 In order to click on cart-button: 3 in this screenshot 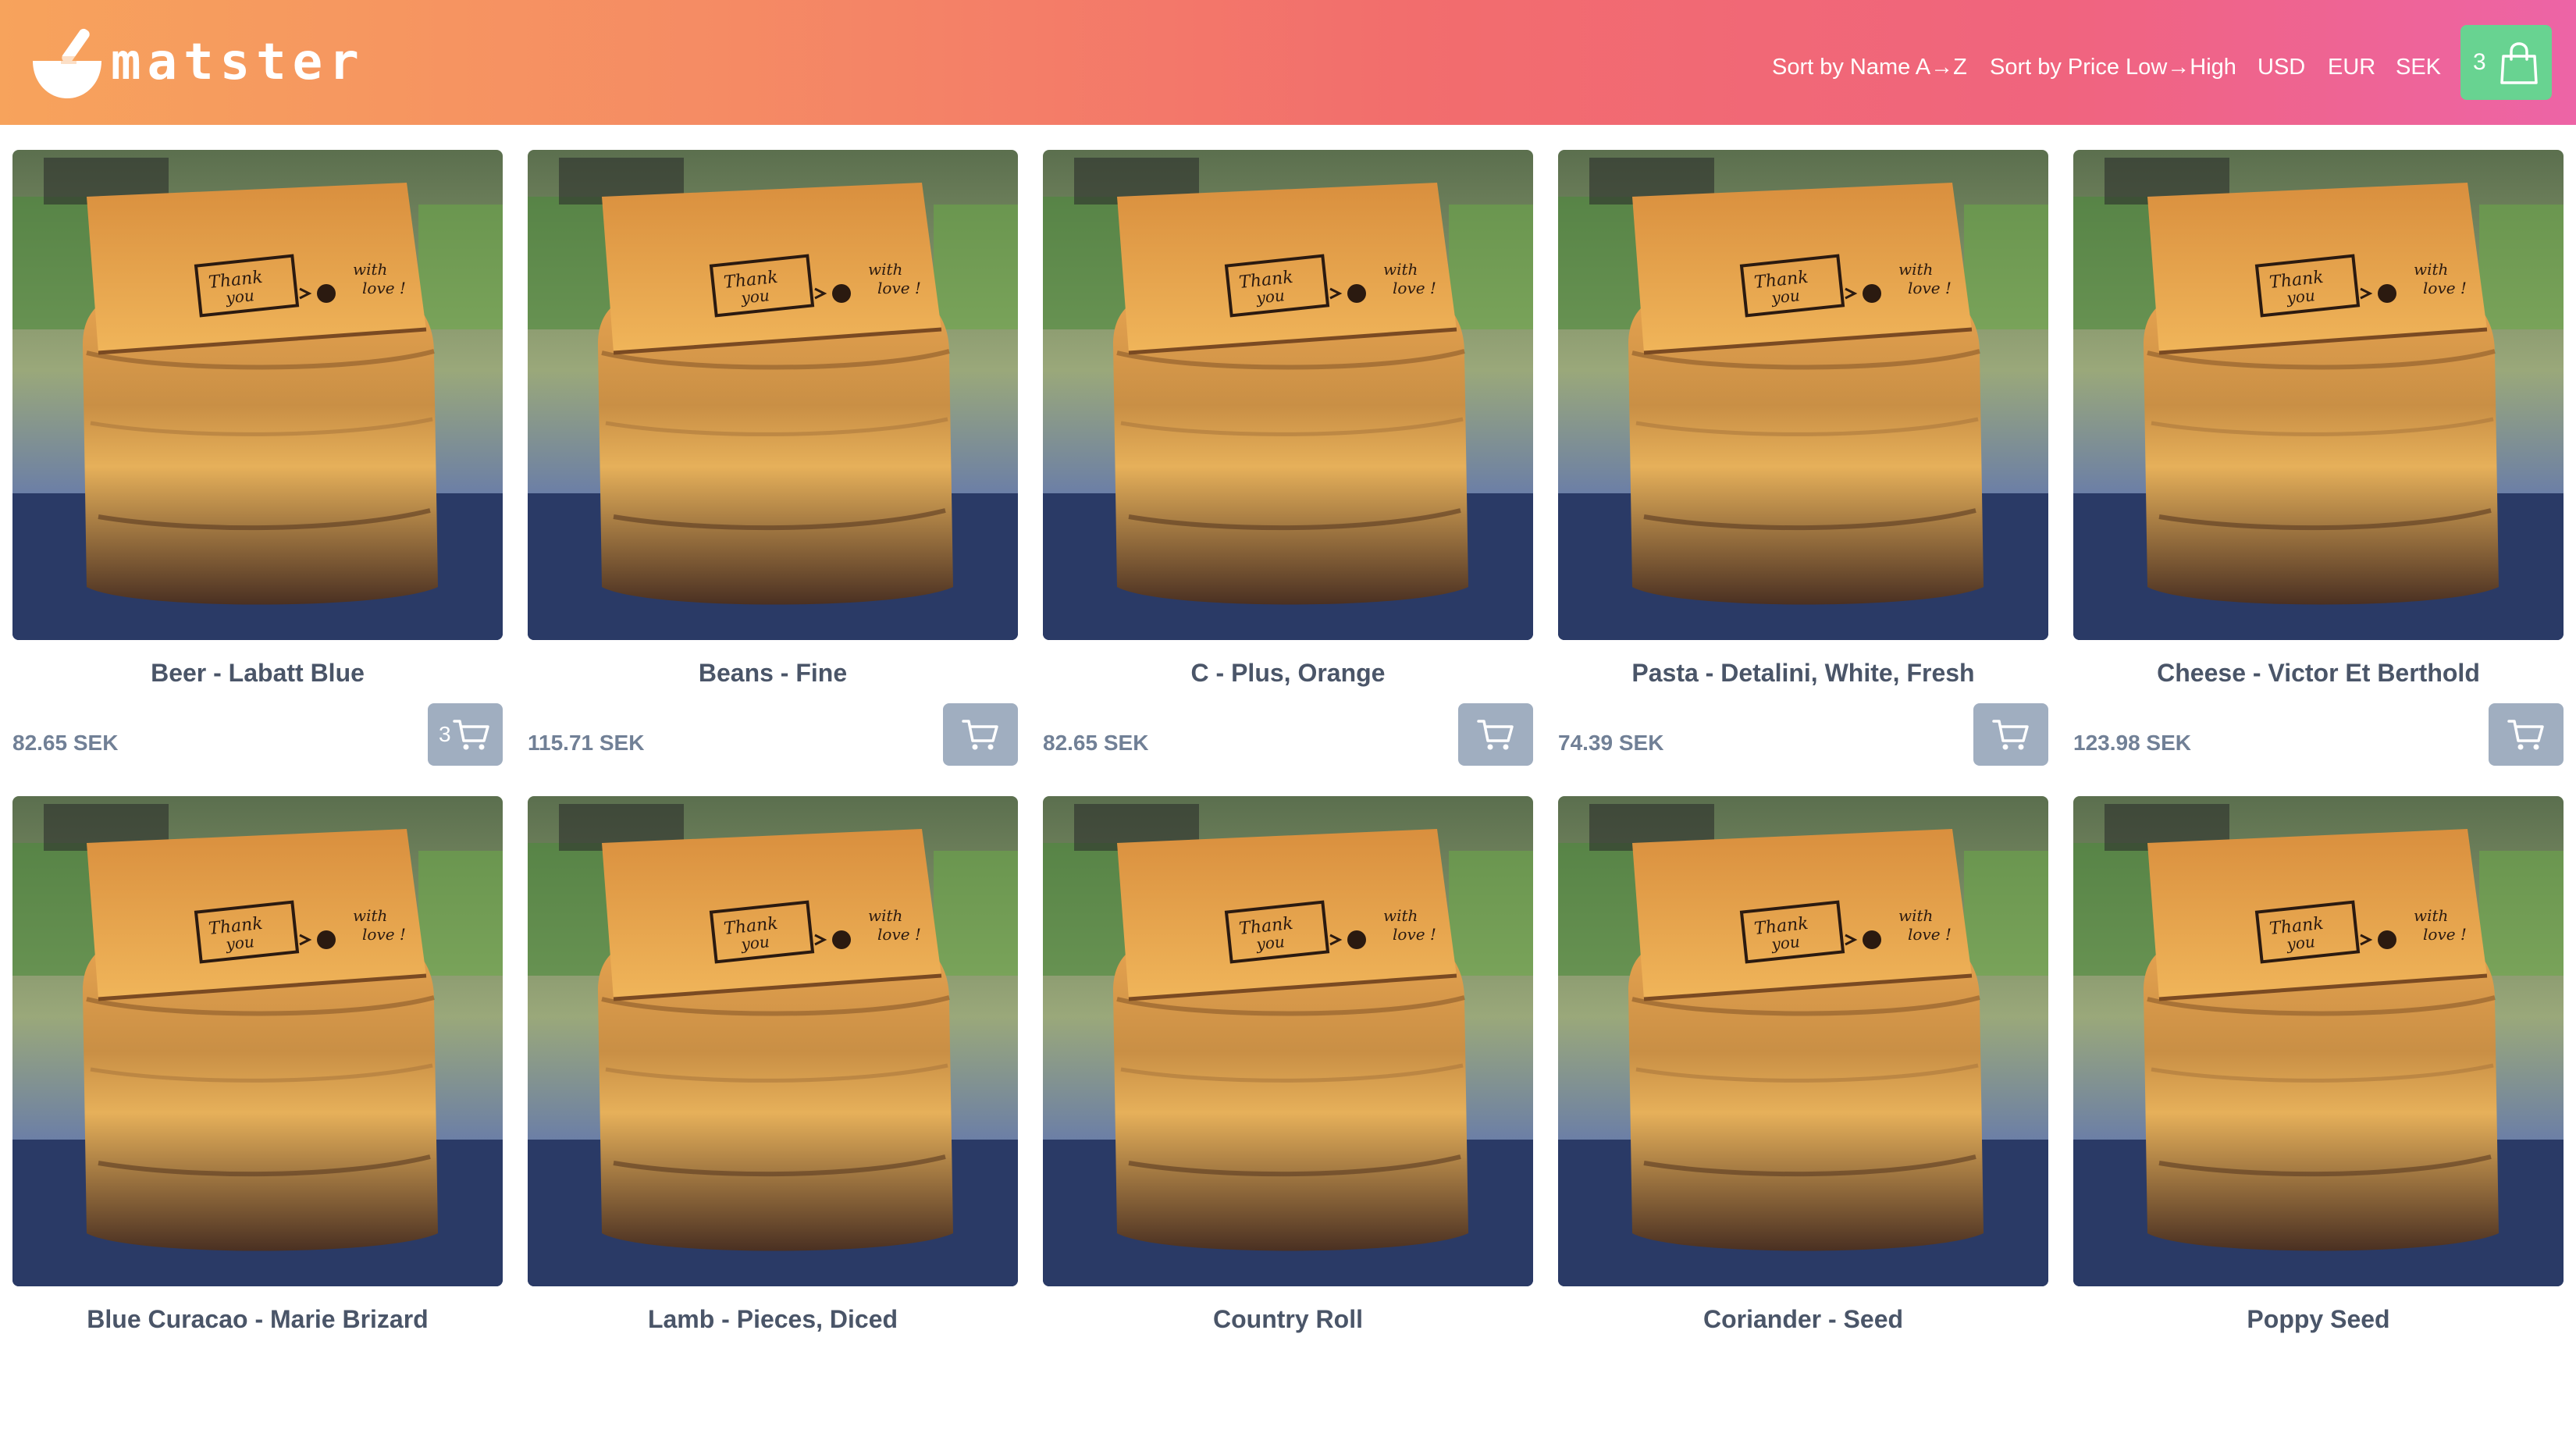, I will do `click(2506, 62)`.